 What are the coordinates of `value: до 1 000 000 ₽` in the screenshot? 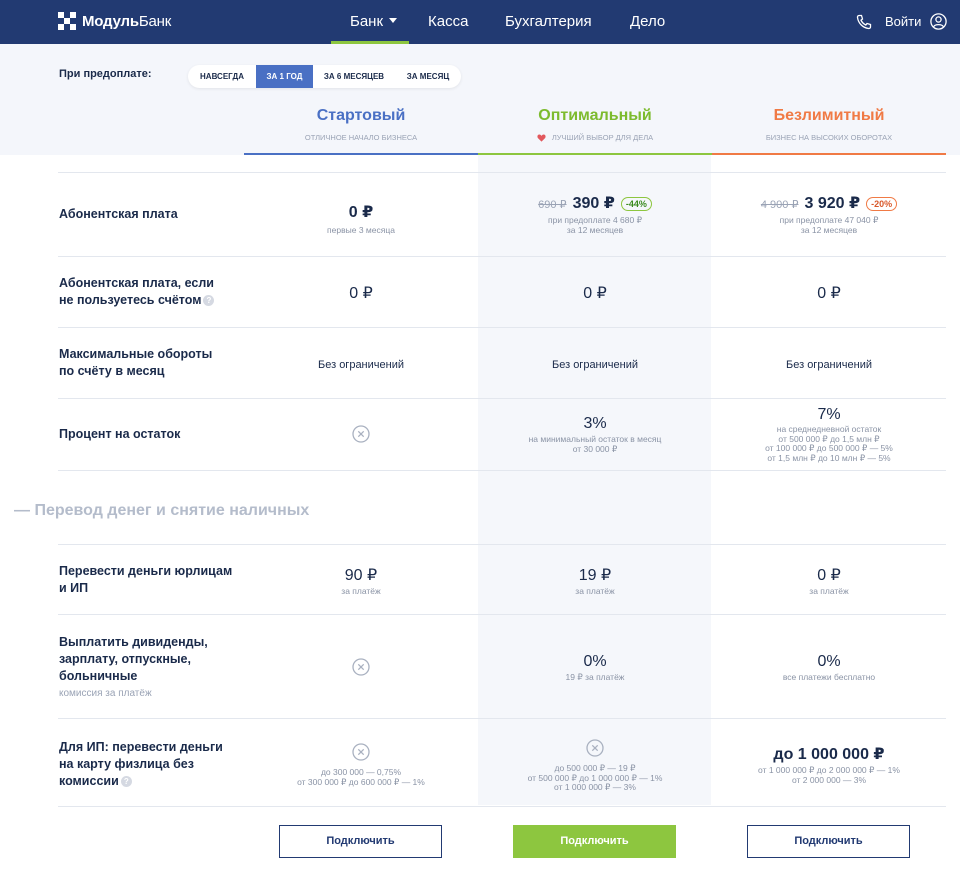 It's located at (829, 754).